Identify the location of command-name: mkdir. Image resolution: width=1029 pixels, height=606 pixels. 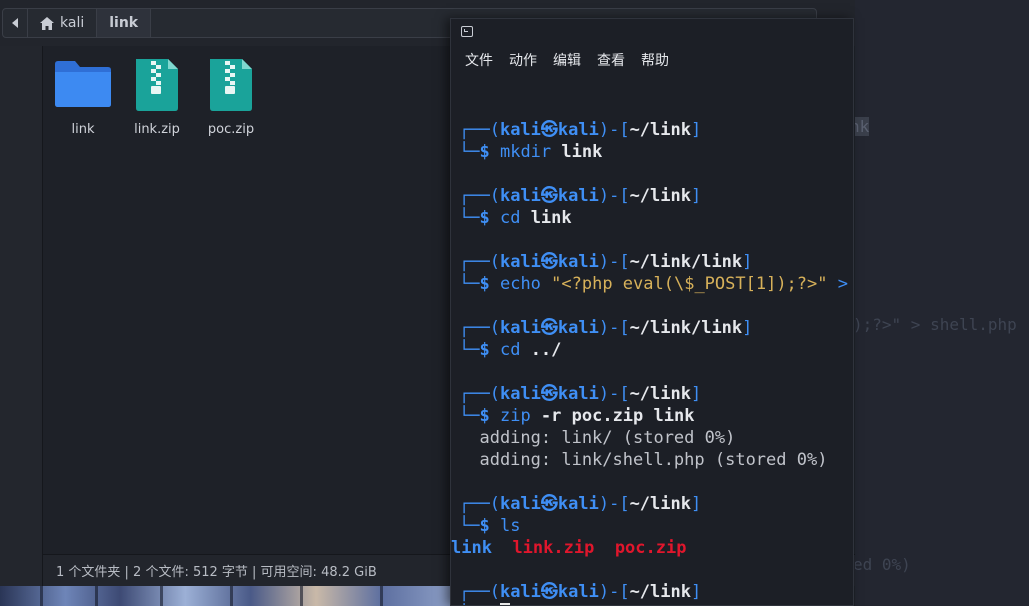
(525, 152).